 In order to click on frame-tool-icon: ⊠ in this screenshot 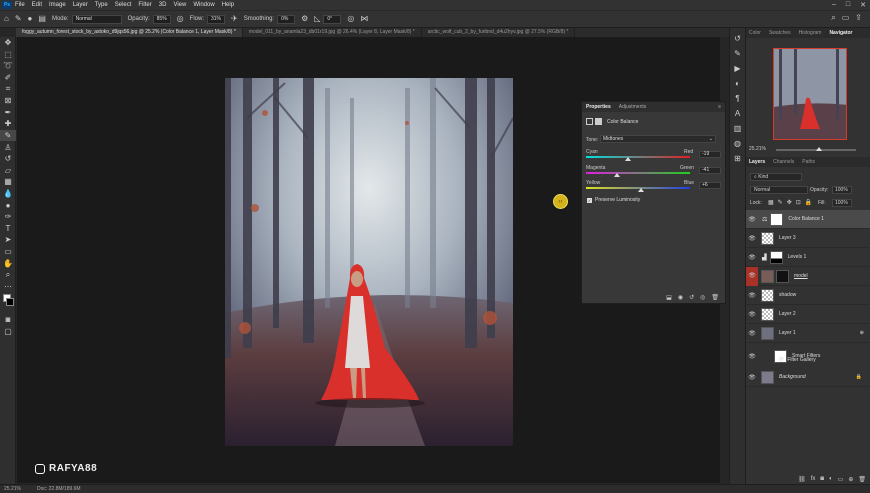, I will do `click(8, 101)`.